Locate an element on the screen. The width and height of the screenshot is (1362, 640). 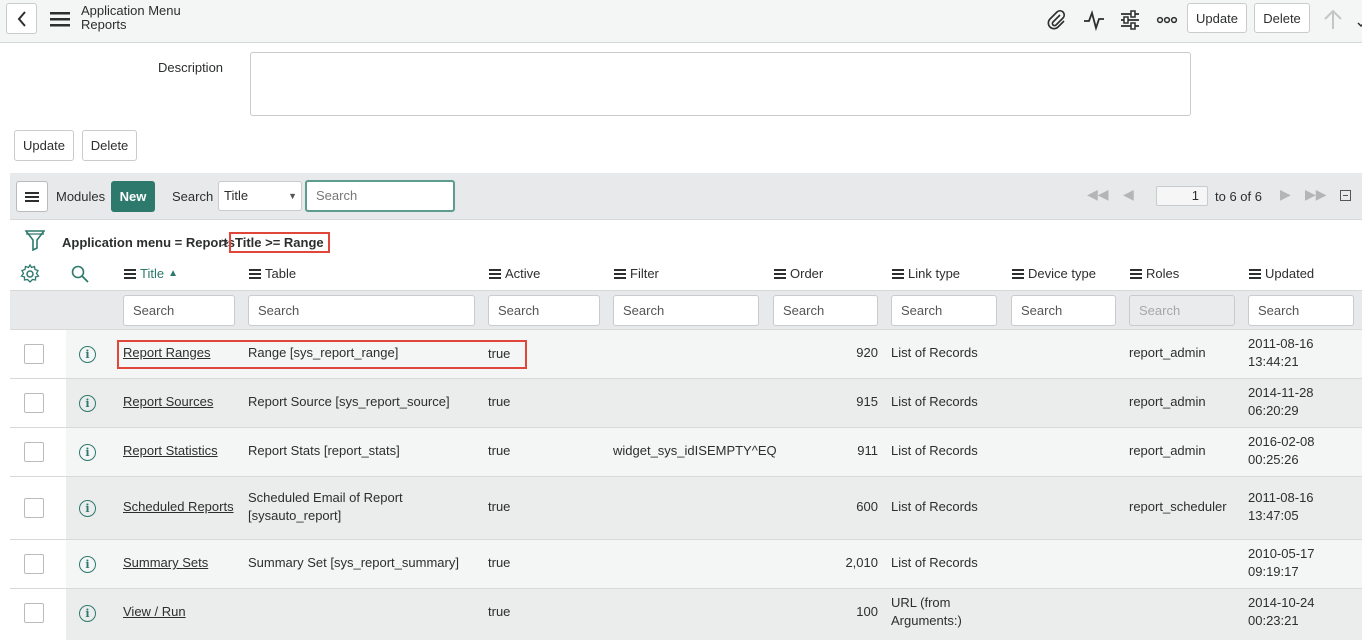
search-order-input: Search is located at coordinates (825, 310).